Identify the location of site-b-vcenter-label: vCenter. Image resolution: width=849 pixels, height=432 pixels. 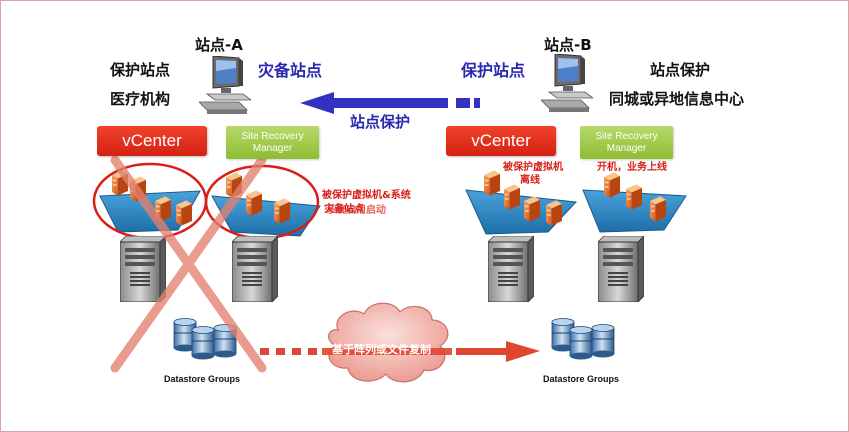
(501, 140).